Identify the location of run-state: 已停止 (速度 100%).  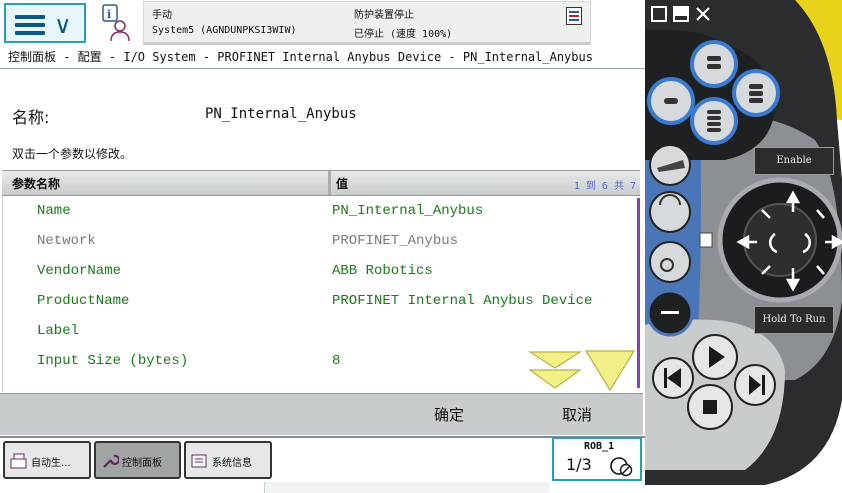
(403, 34).